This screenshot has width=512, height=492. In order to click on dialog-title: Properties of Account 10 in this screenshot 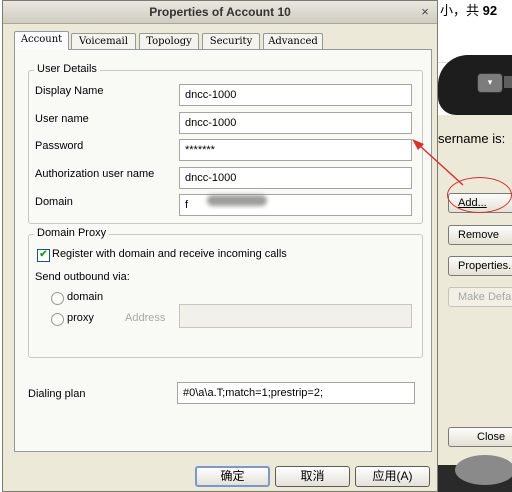, I will do `click(220, 12)`.